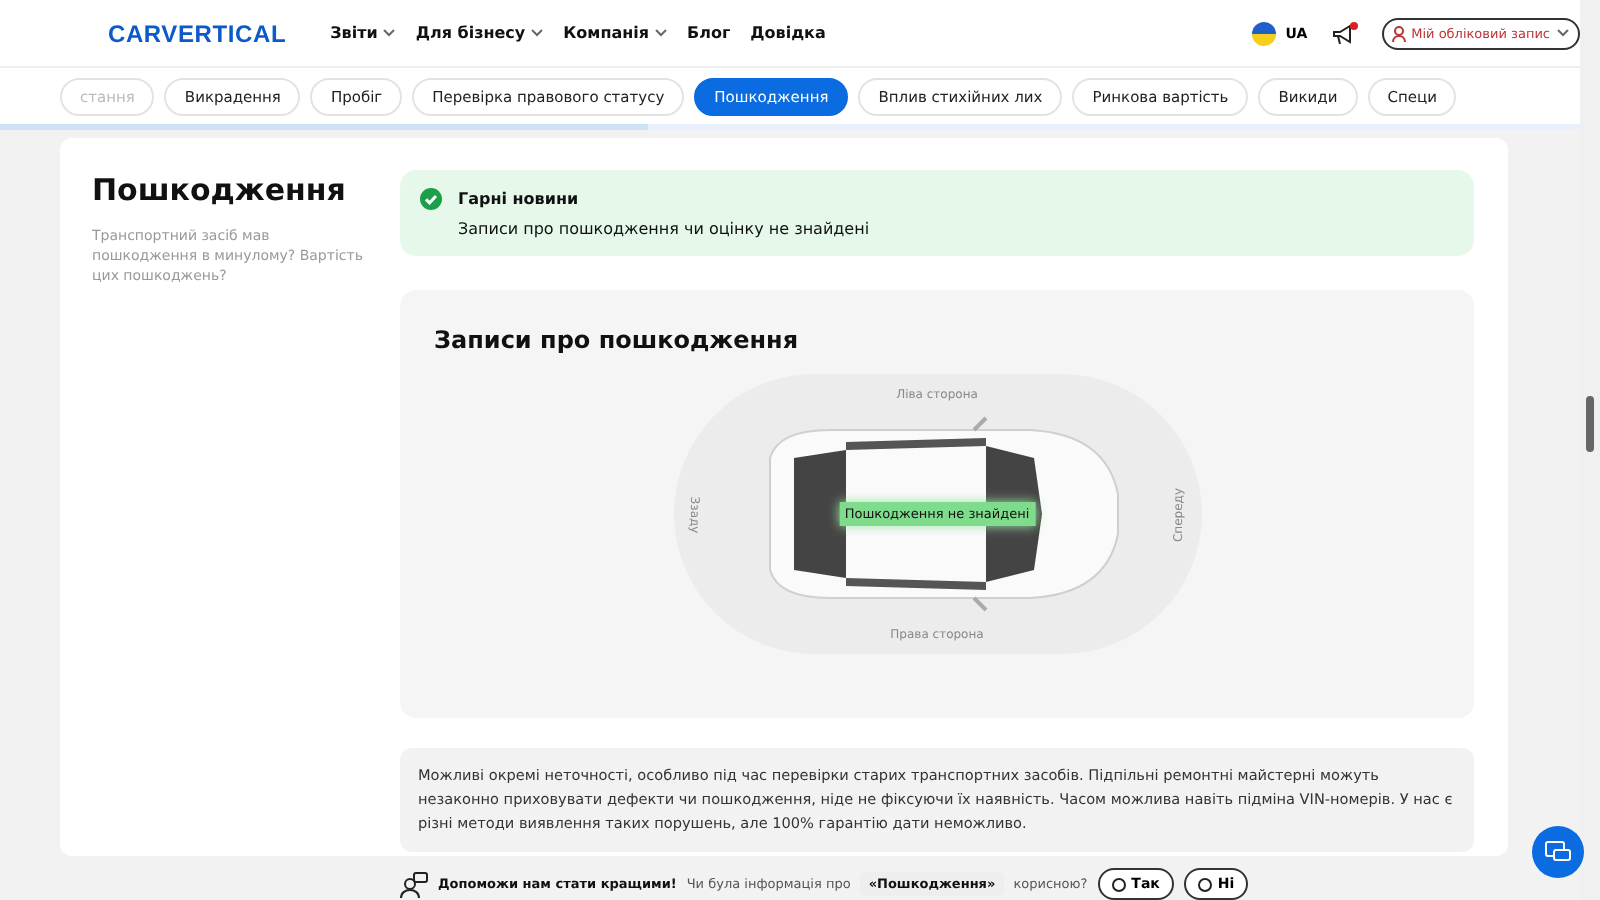 The height and width of the screenshot is (900, 1600). What do you see at coordinates (363, 33) in the screenshot?
I see `nav-link: Звіти` at bounding box center [363, 33].